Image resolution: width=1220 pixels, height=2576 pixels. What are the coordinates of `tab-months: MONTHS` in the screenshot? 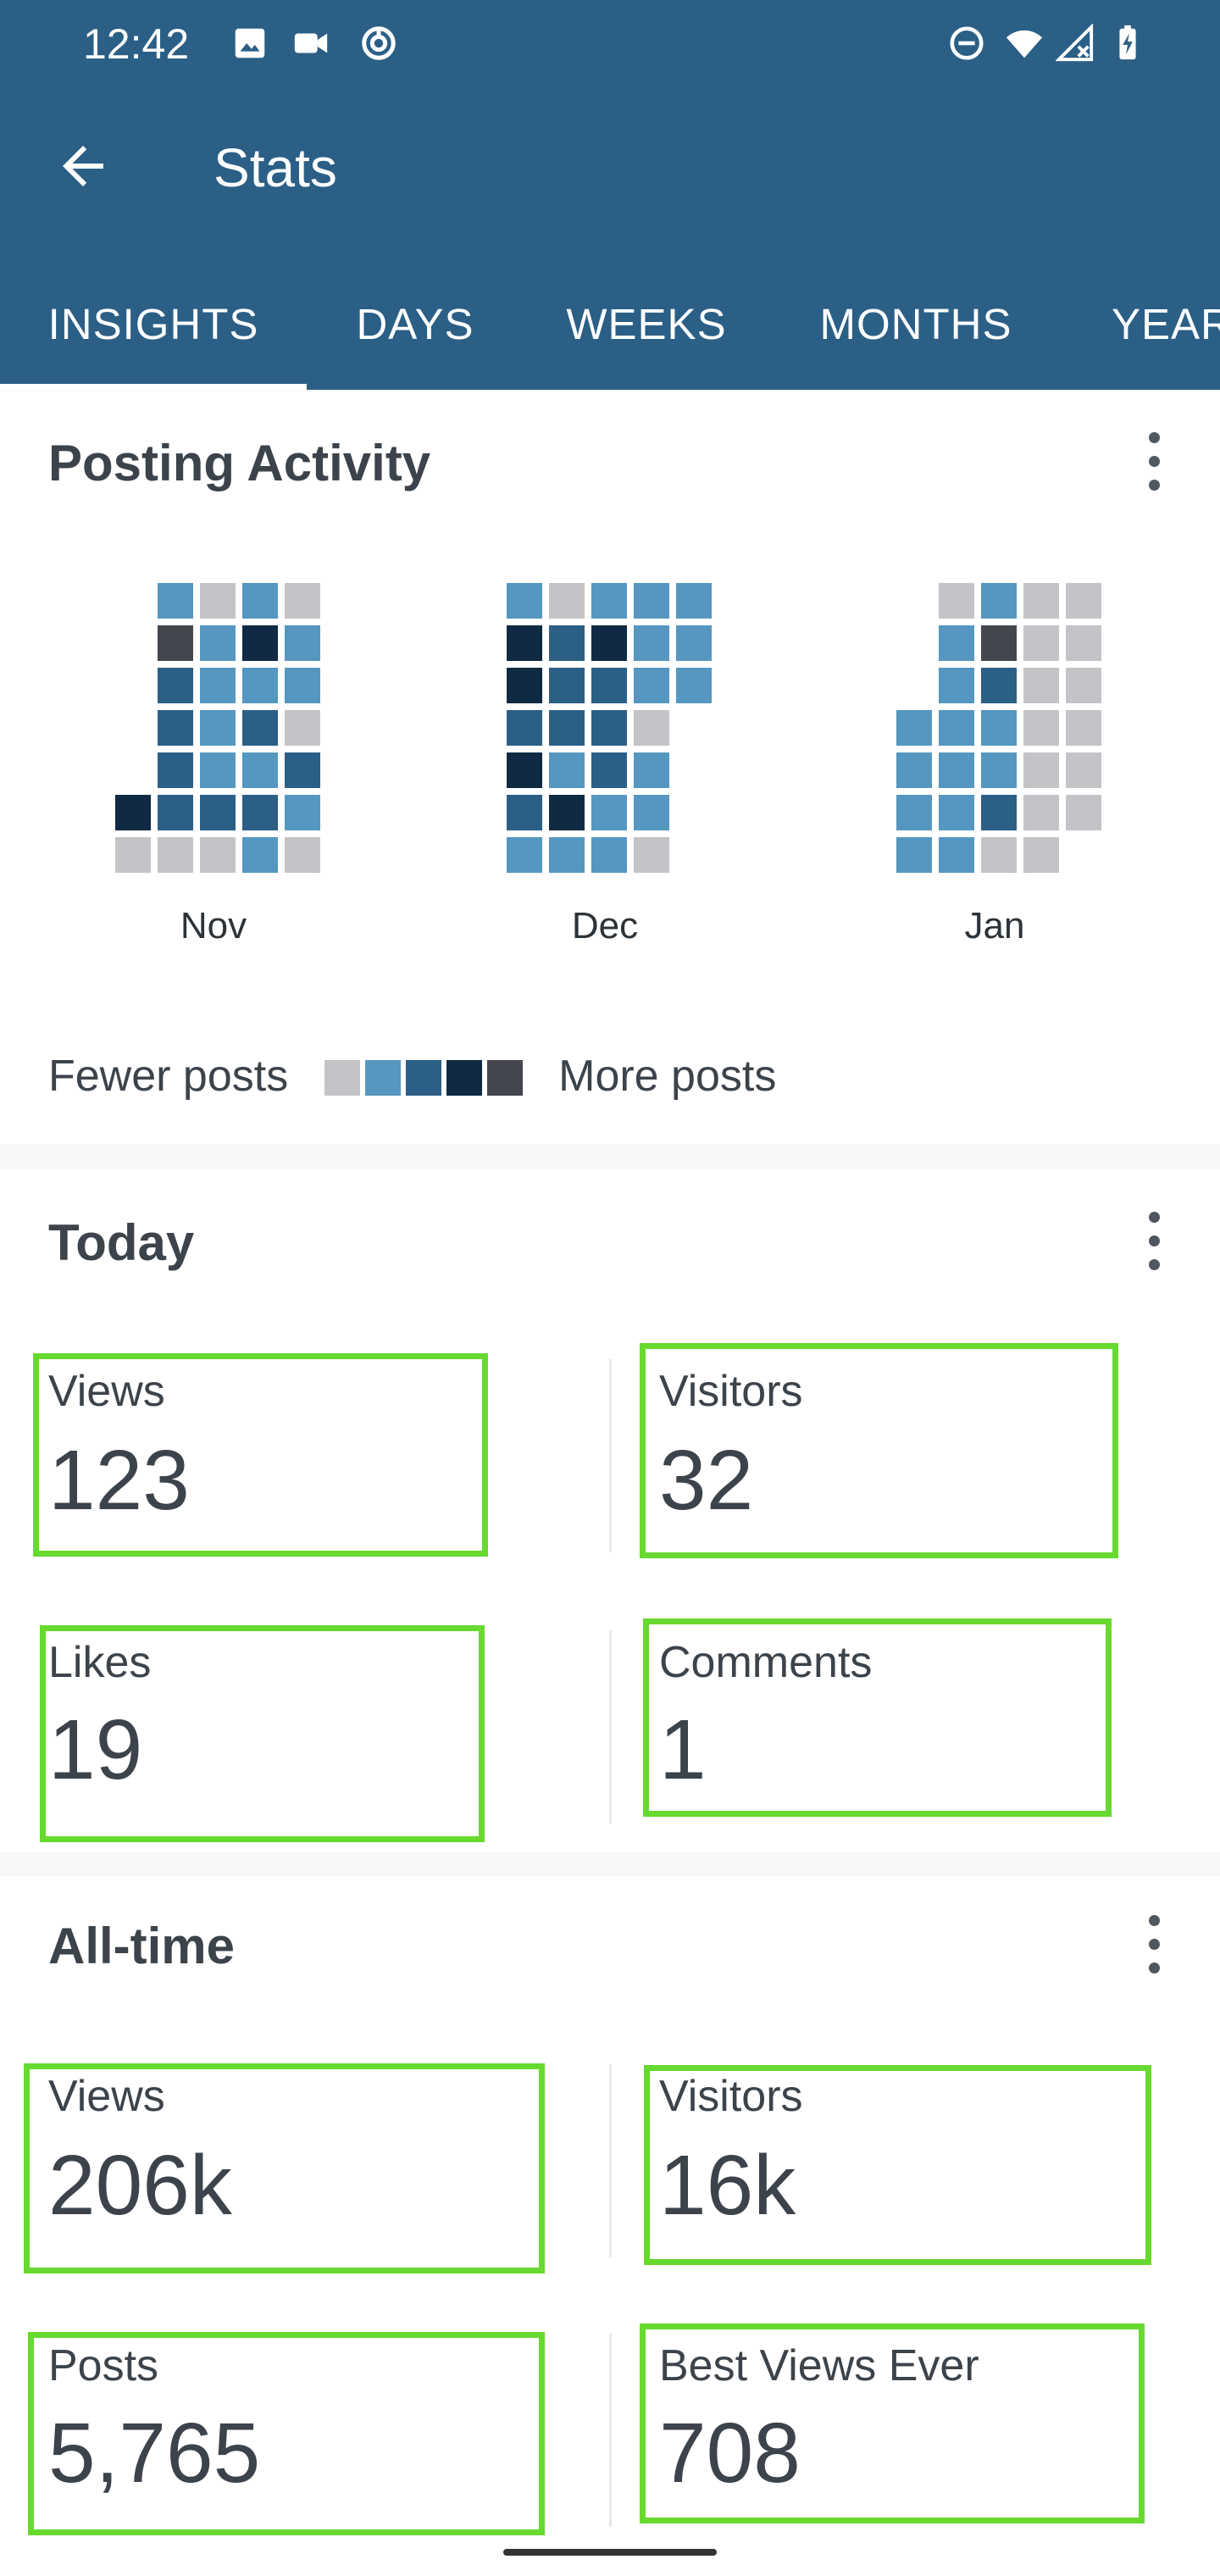 It's located at (916, 335).